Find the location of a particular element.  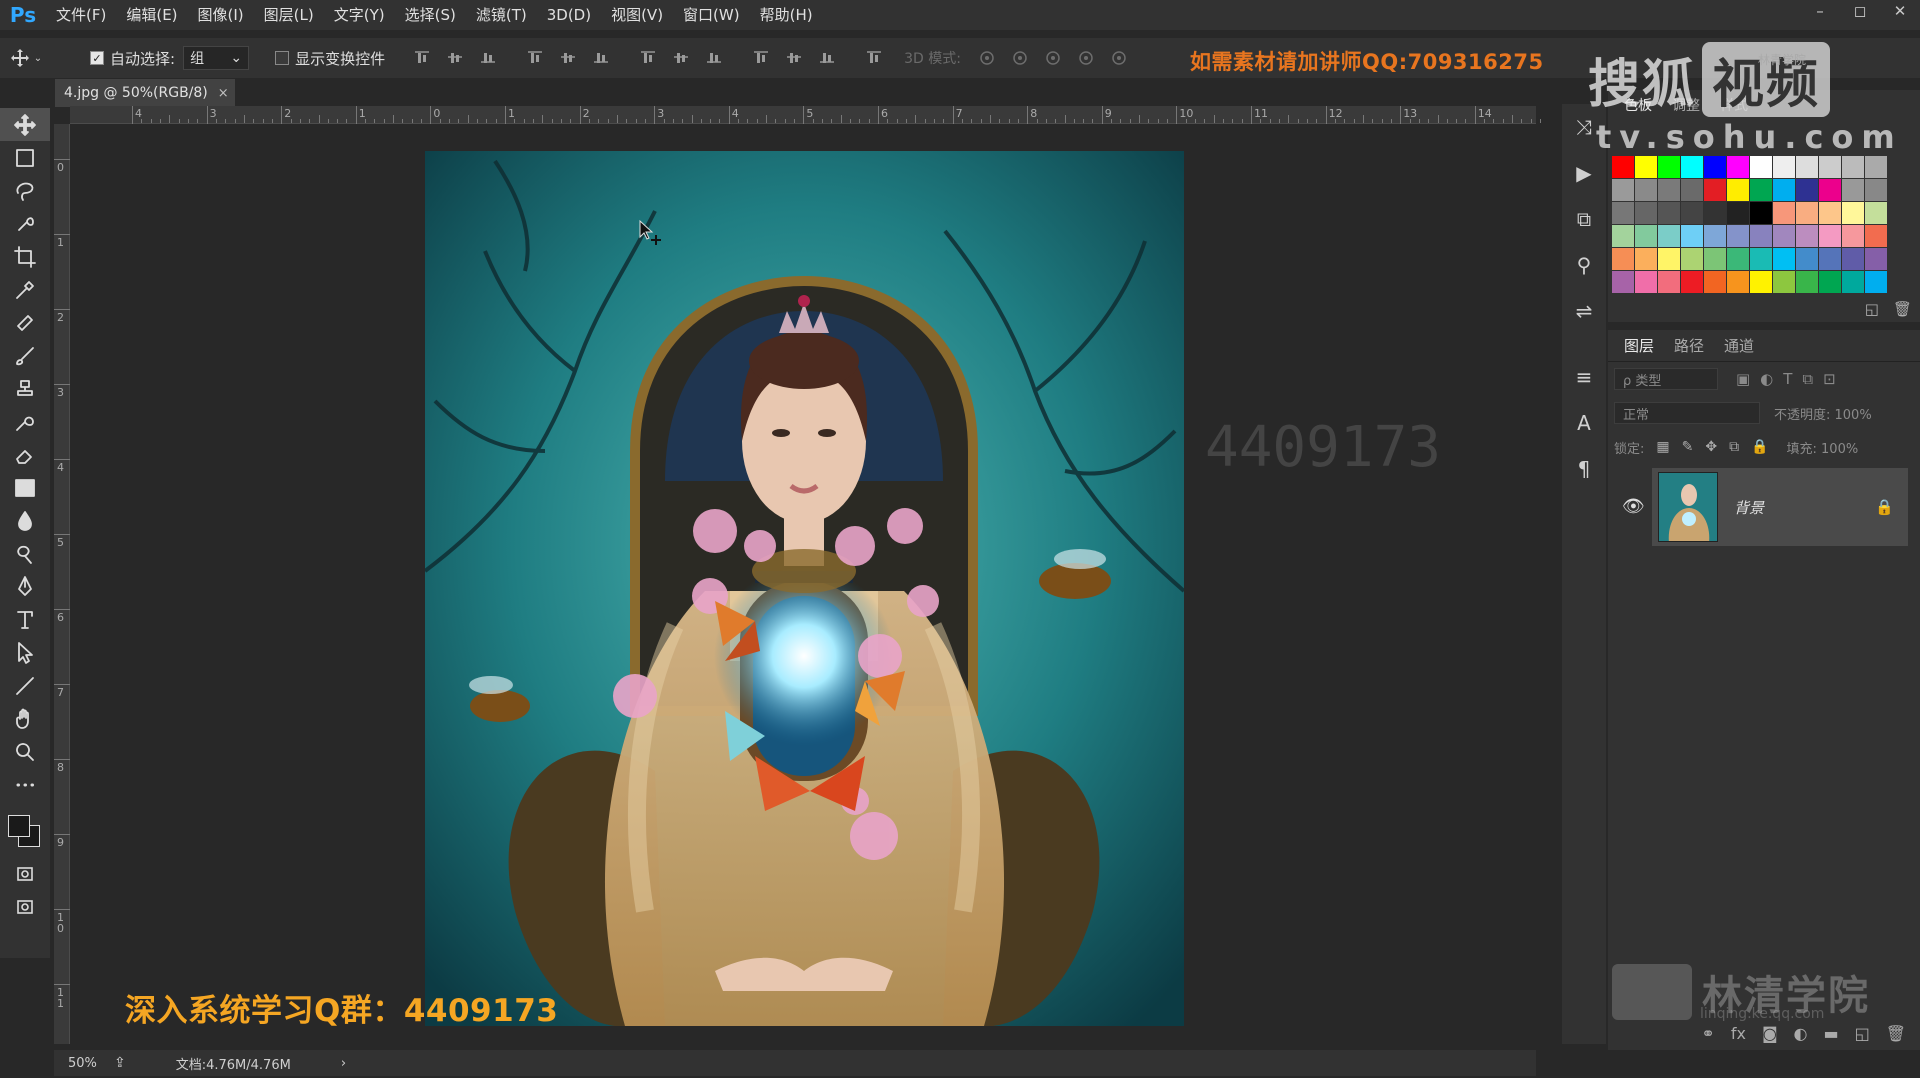

distribute-hcenter-button is located at coordinates (793, 58).